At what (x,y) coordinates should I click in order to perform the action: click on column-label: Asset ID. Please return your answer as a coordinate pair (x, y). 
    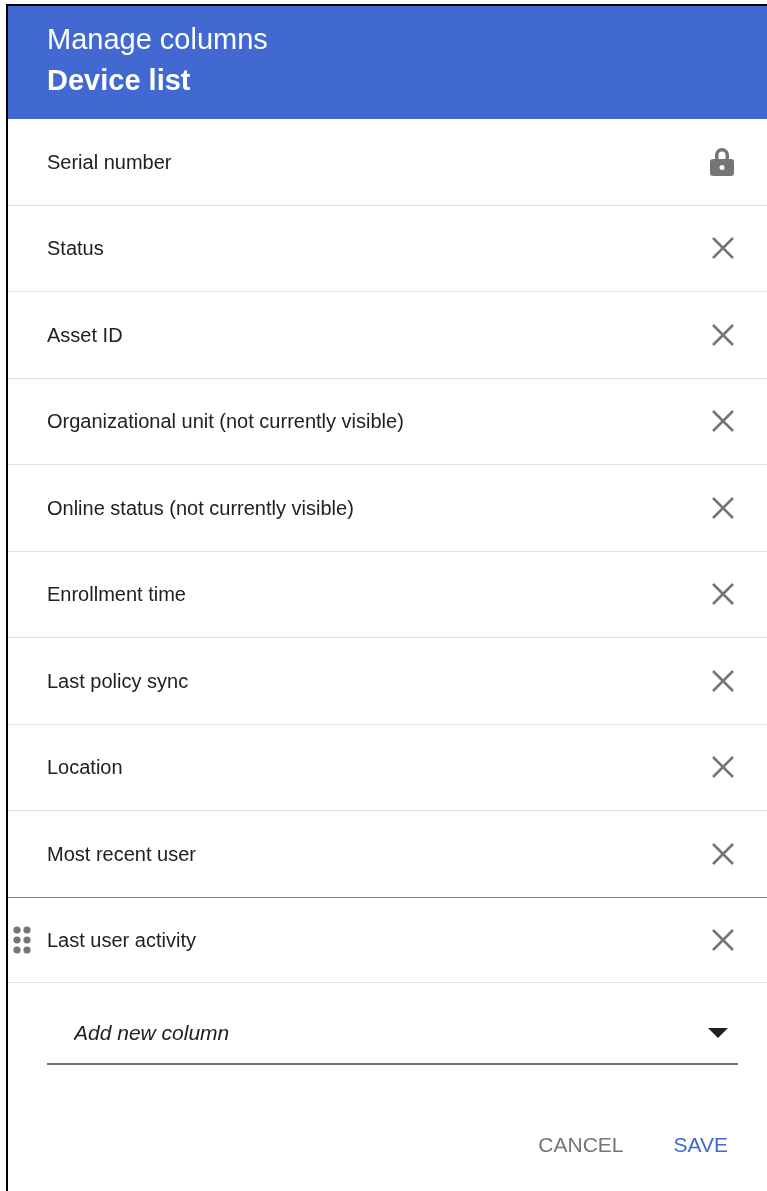
    Looking at the image, I should click on (85, 335).